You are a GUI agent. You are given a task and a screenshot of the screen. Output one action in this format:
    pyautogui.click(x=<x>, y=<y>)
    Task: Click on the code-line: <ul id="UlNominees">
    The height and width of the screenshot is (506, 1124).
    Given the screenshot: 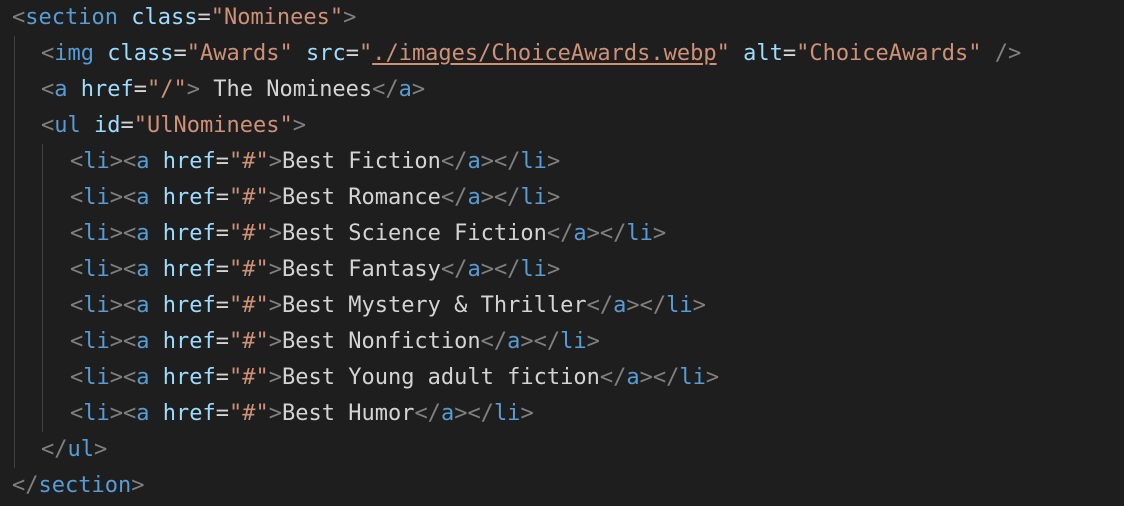 What is the action you would take?
    pyautogui.click(x=562, y=126)
    